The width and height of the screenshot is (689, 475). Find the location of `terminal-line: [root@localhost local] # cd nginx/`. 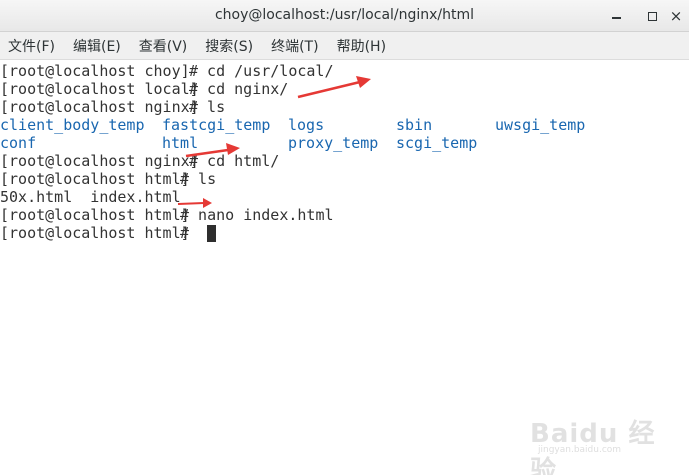

terminal-line: [root@localhost local] # cd nginx/ is located at coordinates (144, 89).